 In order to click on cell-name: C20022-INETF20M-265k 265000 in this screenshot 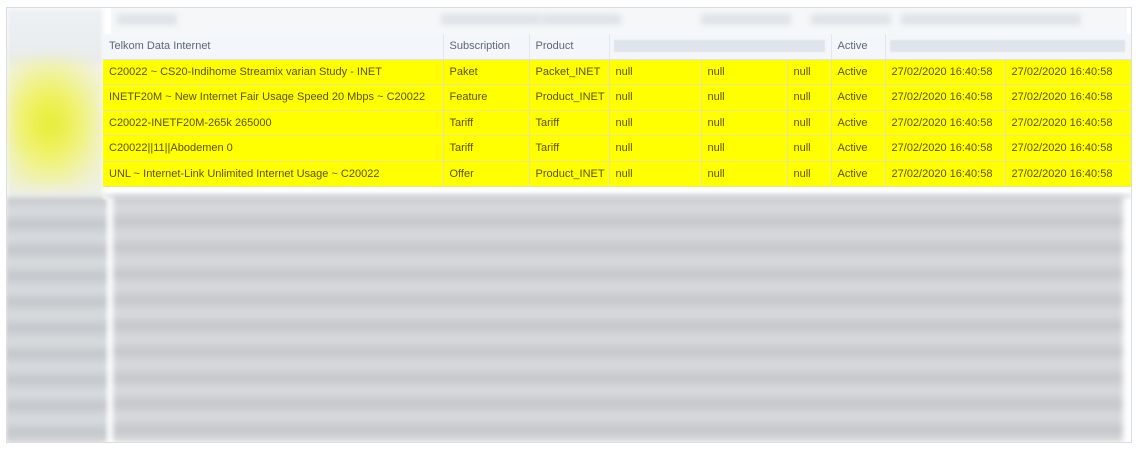, I will do `click(273, 123)`.